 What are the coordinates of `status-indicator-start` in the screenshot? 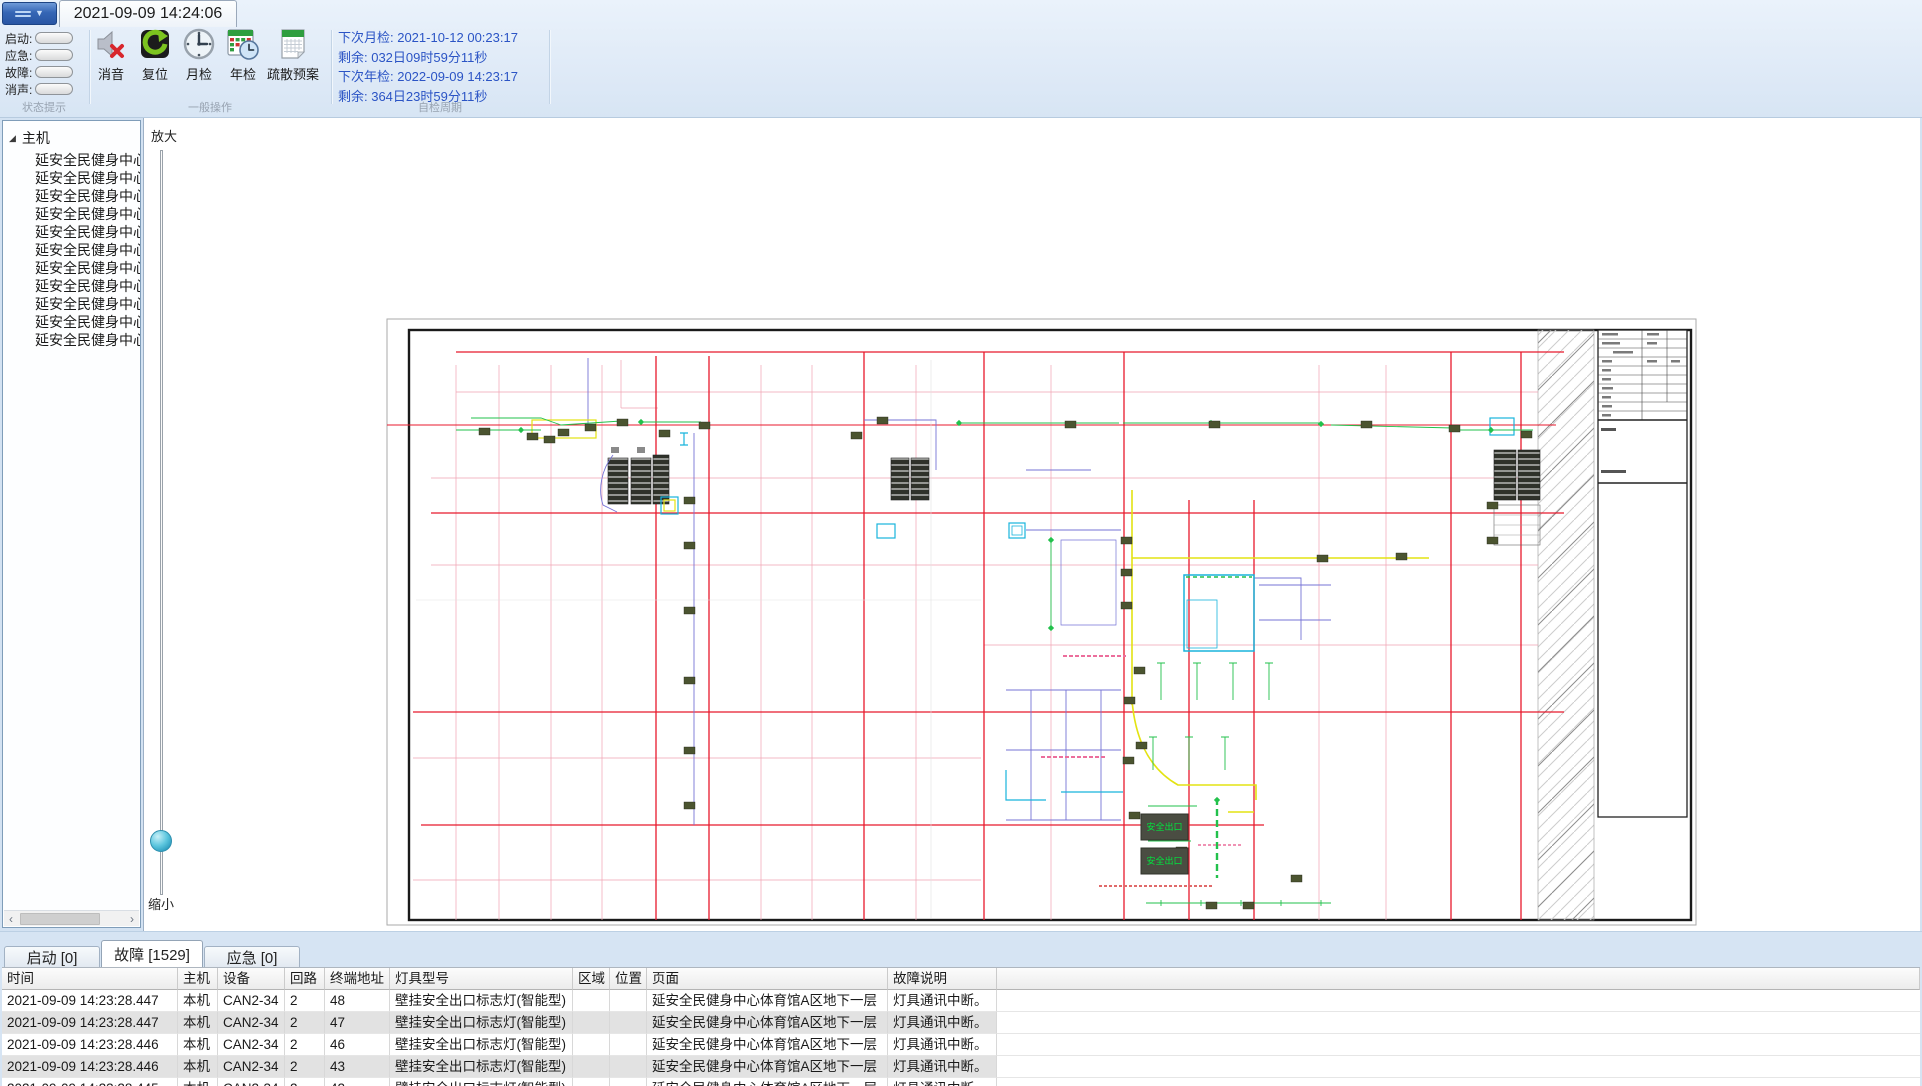 It's located at (54, 38).